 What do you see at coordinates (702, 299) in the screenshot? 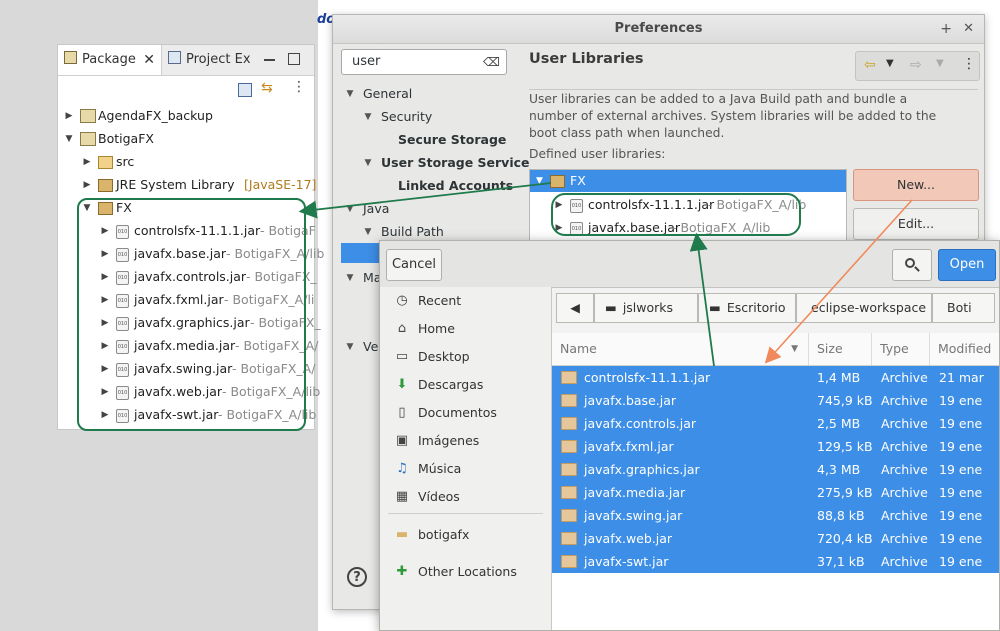
I see `arrow-files-to-library` at bounding box center [702, 299].